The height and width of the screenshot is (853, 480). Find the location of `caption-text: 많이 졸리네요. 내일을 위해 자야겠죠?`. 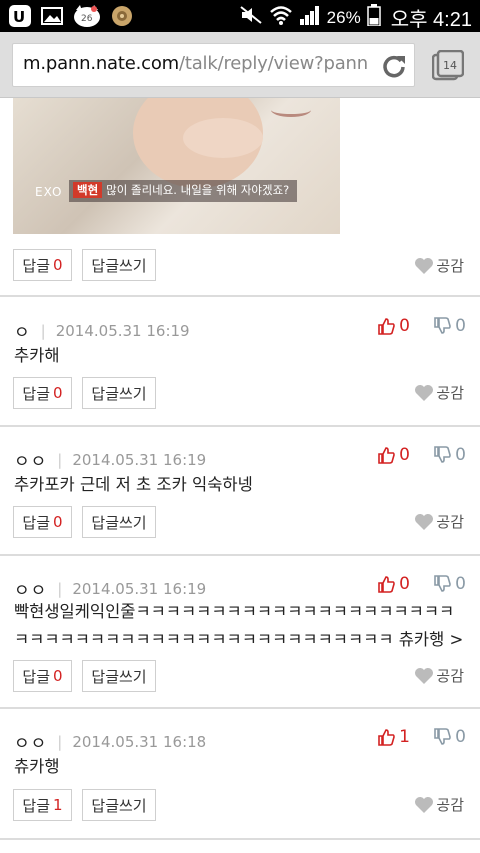

caption-text: 많이 졸리네요. 내일을 위해 자야겠죠? is located at coordinates (198, 190).